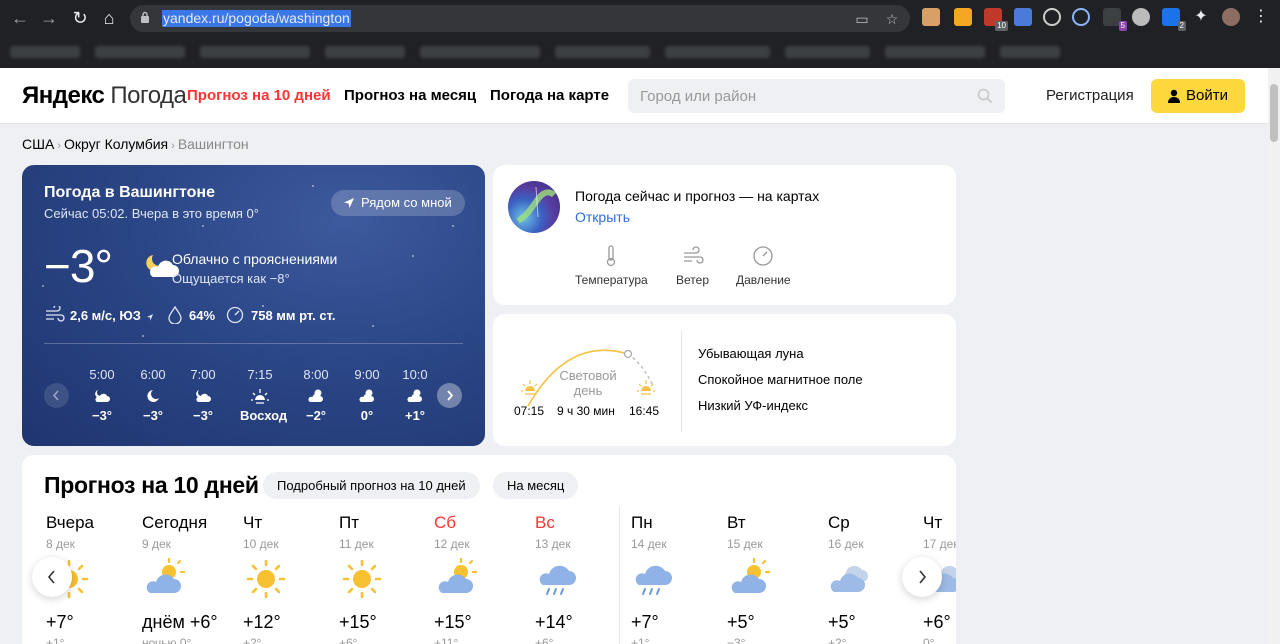 The image size is (1280, 644). What do you see at coordinates (892, 19) in the screenshot?
I see `bookmark-star-icon: ☆` at bounding box center [892, 19].